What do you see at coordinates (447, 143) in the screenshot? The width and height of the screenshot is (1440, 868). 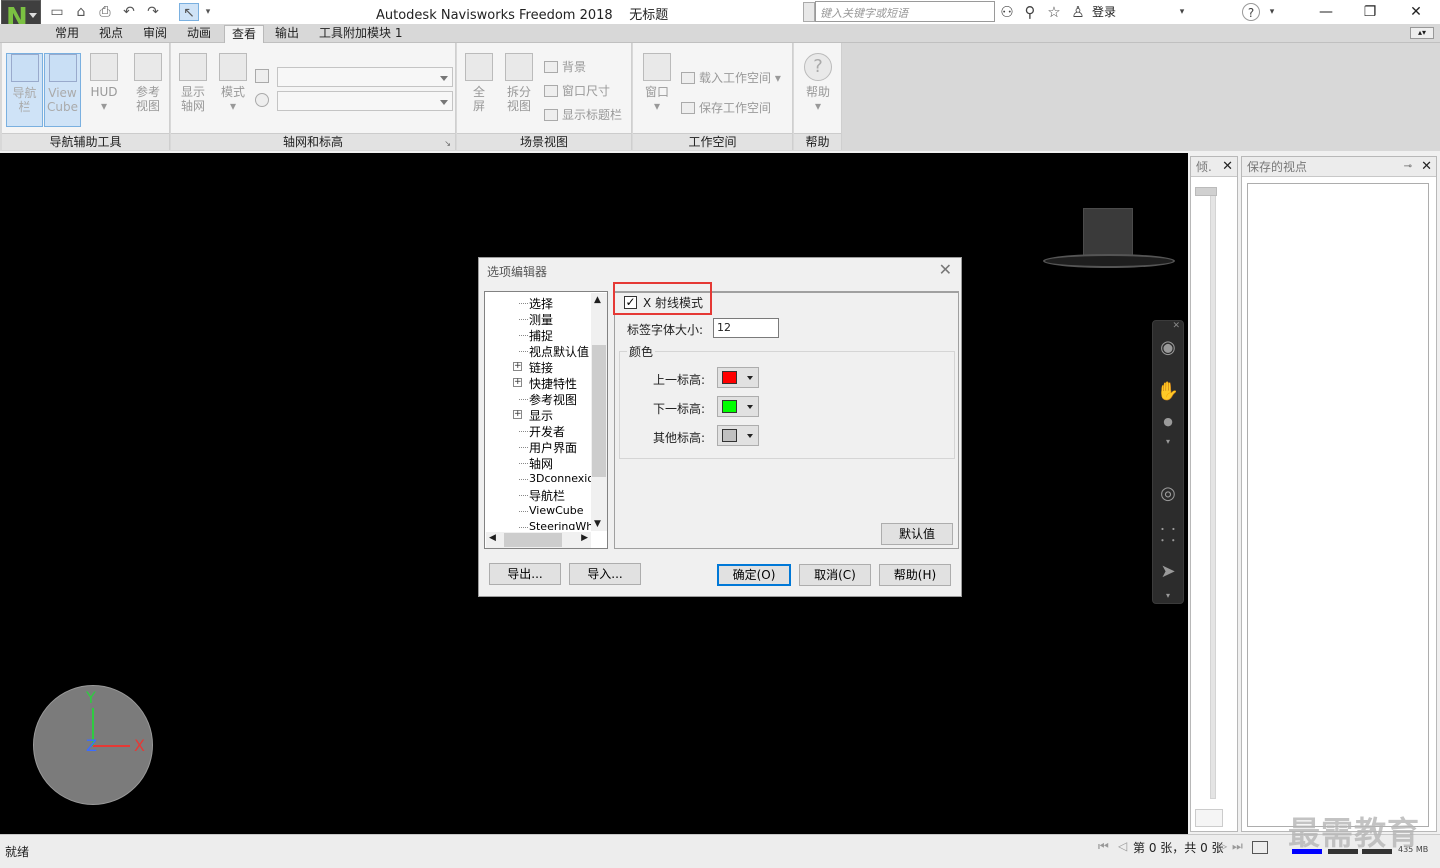 I see `panel-launcher-icon: ↘` at bounding box center [447, 143].